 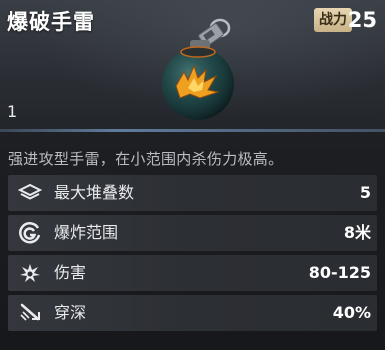 I want to click on stat-value: 40%, so click(x=351, y=312).